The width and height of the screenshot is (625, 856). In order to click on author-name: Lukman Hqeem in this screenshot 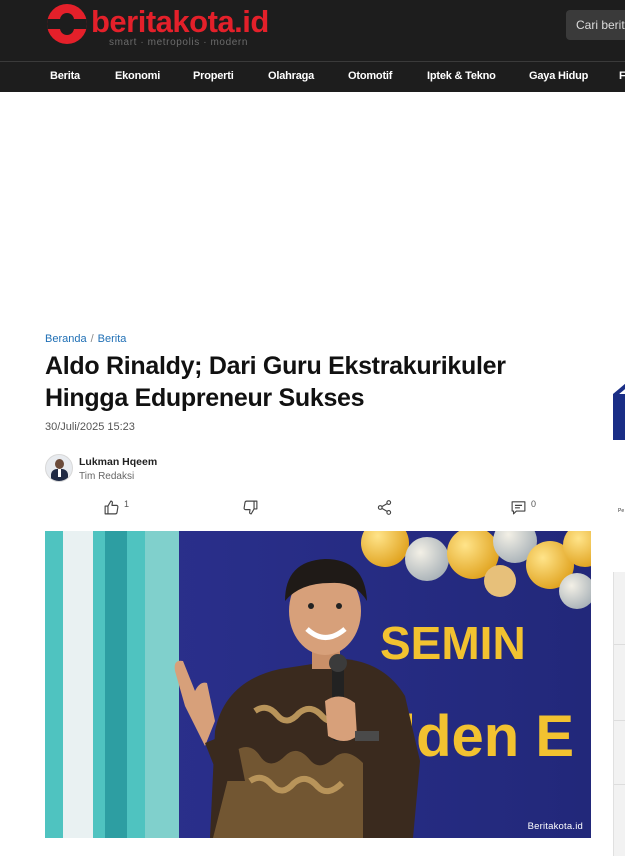, I will do `click(118, 462)`.